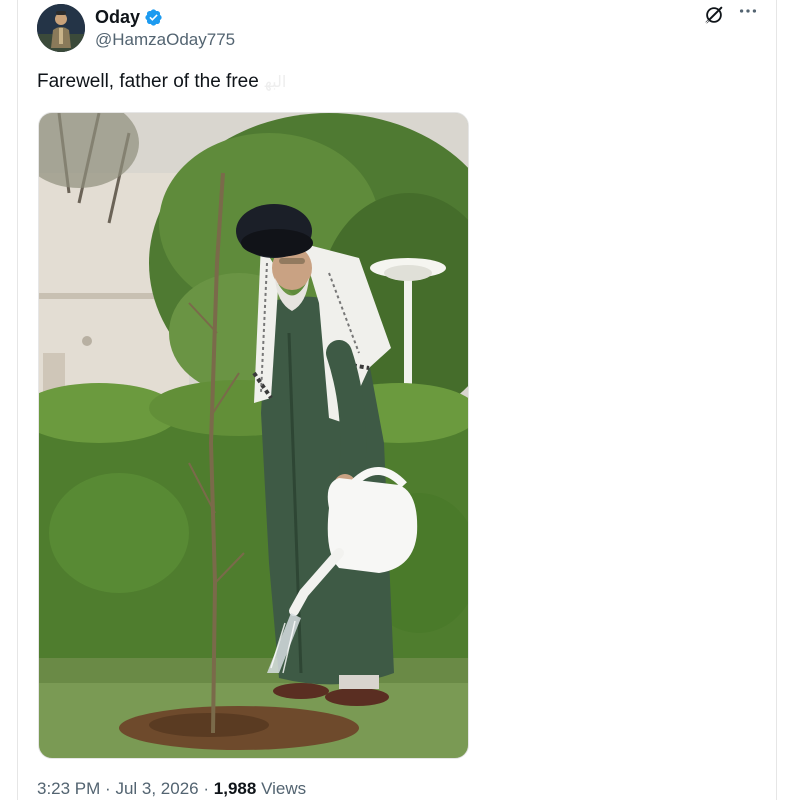  I want to click on faded-text: ﺍﻟﺒﻬ, so click(275, 82).